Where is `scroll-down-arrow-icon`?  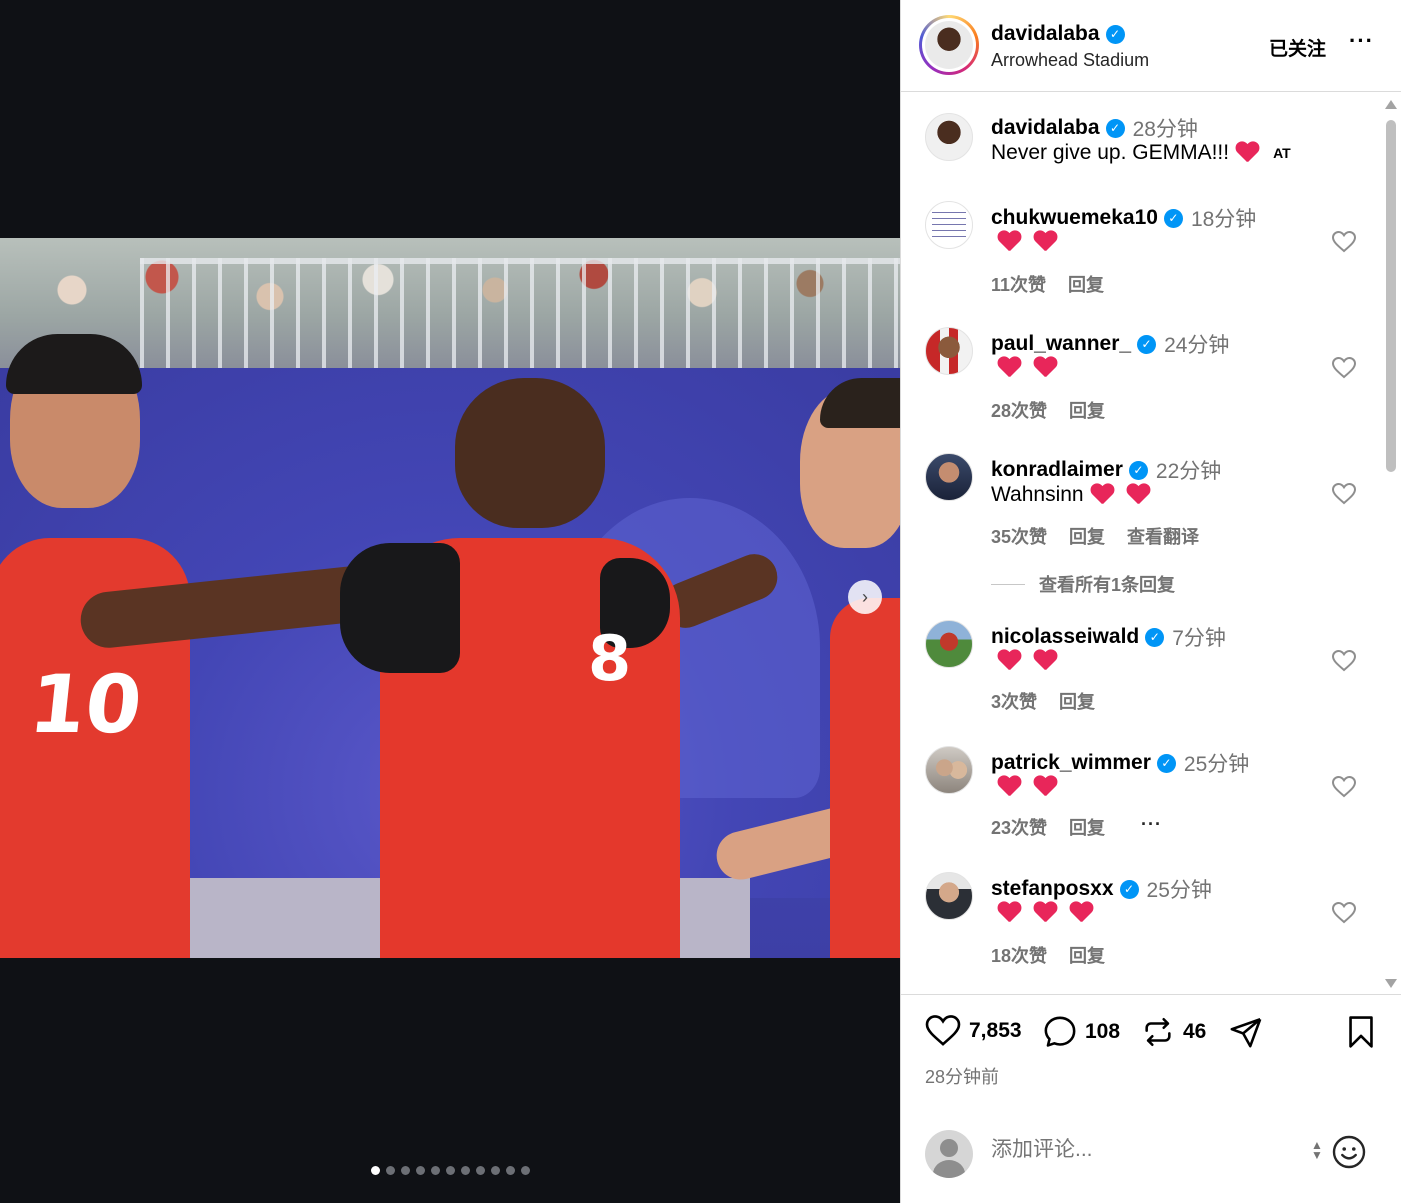 scroll-down-arrow-icon is located at coordinates (1391, 983).